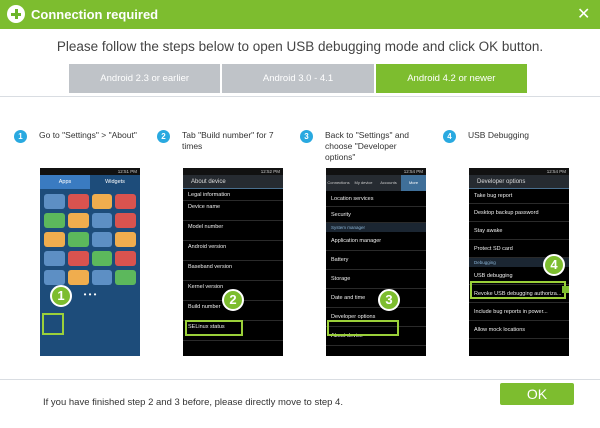 The height and width of the screenshot is (428, 600). I want to click on step-text: Go to "Settings" > "About", so click(88, 135).